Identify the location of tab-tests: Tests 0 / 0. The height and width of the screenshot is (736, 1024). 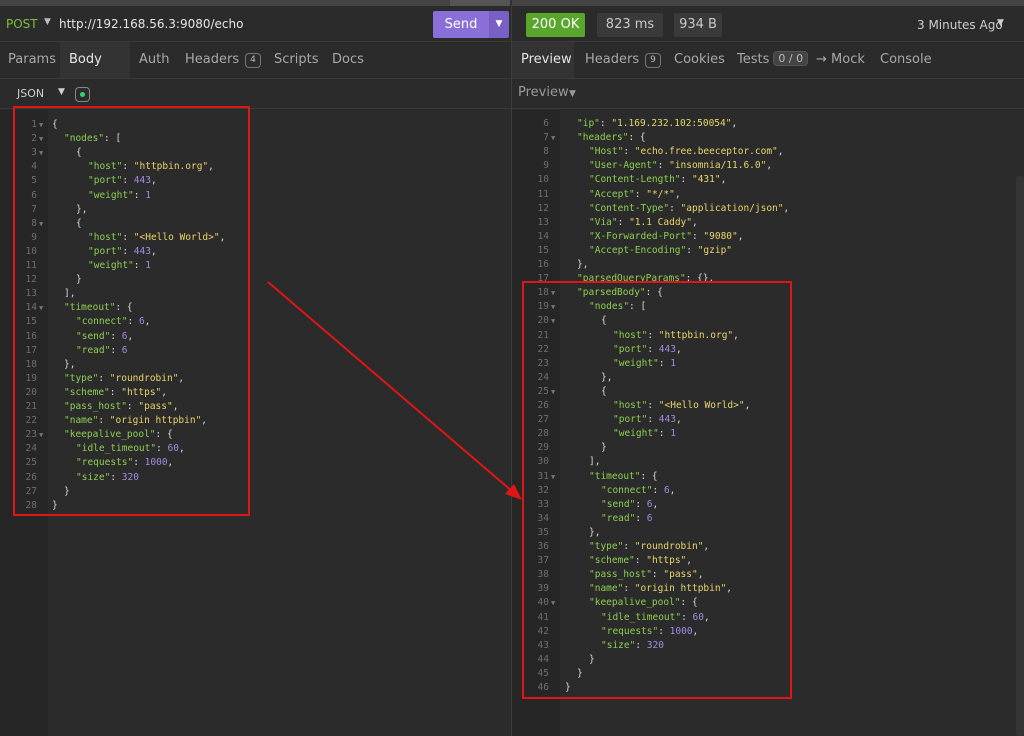
(773, 60).